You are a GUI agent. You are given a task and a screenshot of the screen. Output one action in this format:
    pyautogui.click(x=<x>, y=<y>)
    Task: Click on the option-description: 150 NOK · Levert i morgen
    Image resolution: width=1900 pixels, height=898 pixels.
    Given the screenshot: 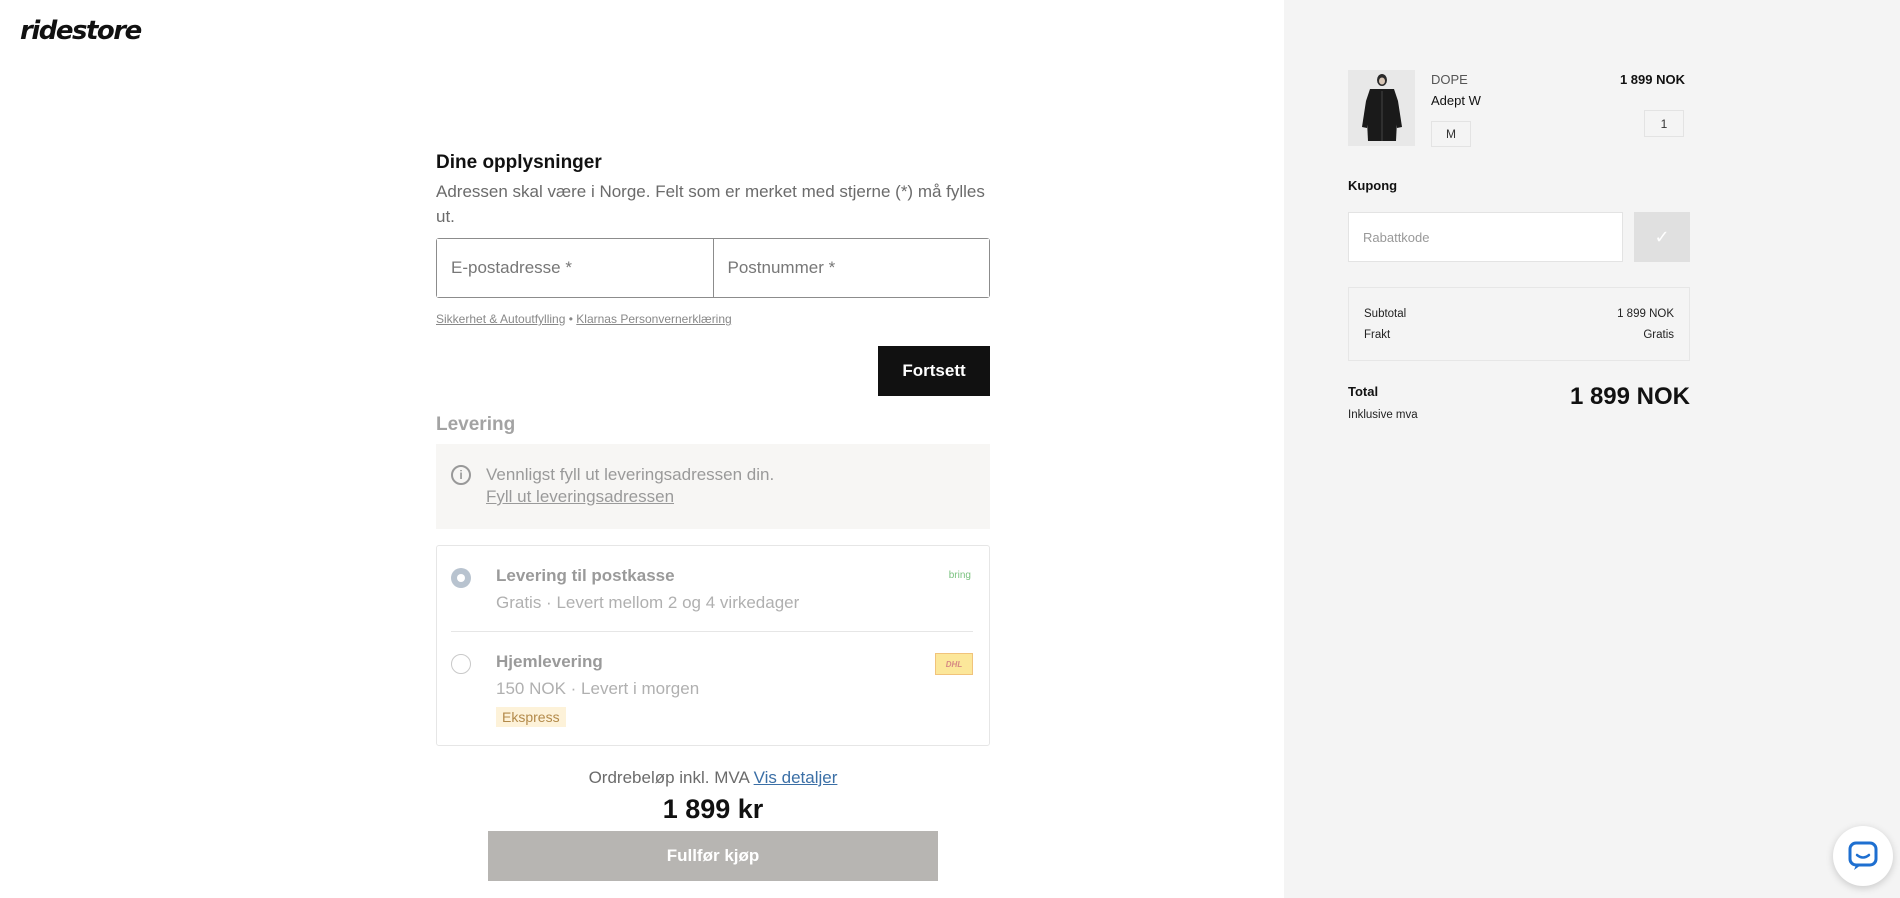 What is the action you would take?
    pyautogui.click(x=598, y=688)
    